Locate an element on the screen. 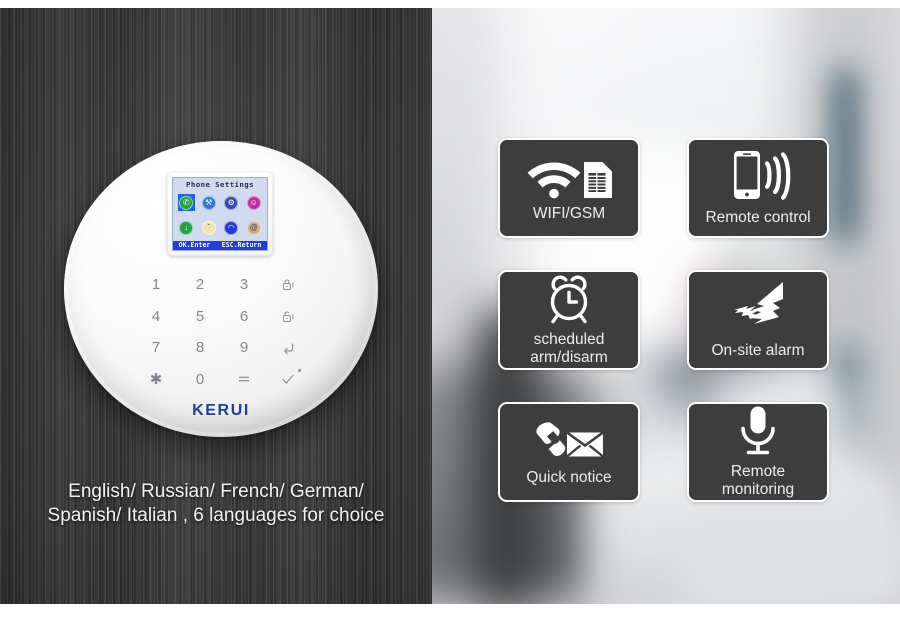 Image resolution: width=900 pixels, height=626 pixels. key-4: 4 is located at coordinates (156, 317).